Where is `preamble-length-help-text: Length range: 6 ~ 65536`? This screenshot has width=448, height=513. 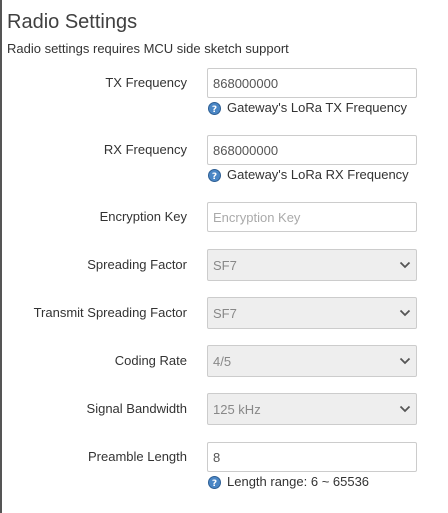 preamble-length-help-text: Length range: 6 ~ 65536 is located at coordinates (298, 481).